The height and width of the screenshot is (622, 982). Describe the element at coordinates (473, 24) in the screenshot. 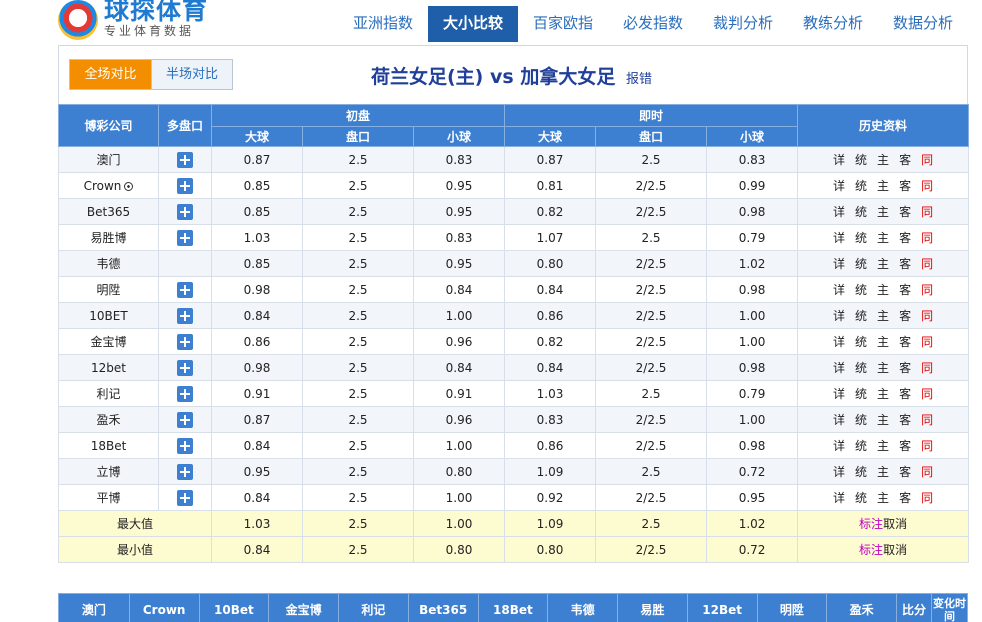

I see `nav-tab-over-under: 大小比较` at that location.